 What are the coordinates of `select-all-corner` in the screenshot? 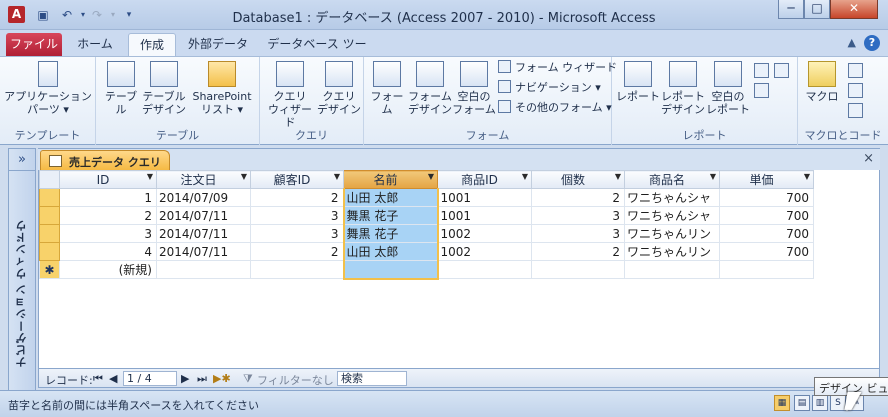 It's located at (49, 179).